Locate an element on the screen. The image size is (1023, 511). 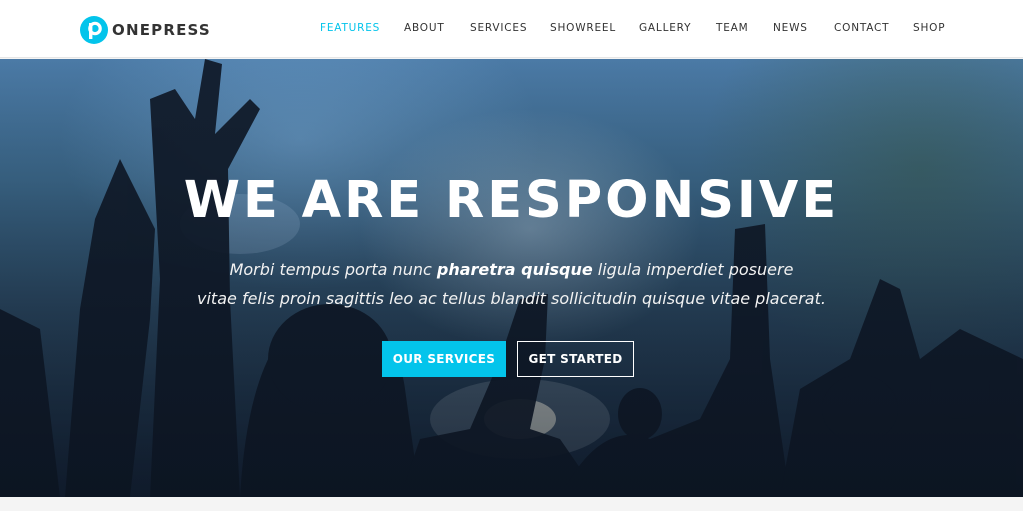
nav-item-team: TEAM is located at coordinates (732, 28).